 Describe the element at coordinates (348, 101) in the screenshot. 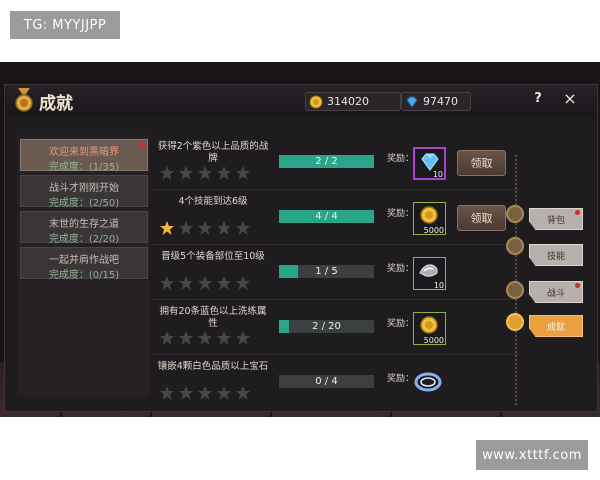

I see `gold-amount: 314020` at that location.